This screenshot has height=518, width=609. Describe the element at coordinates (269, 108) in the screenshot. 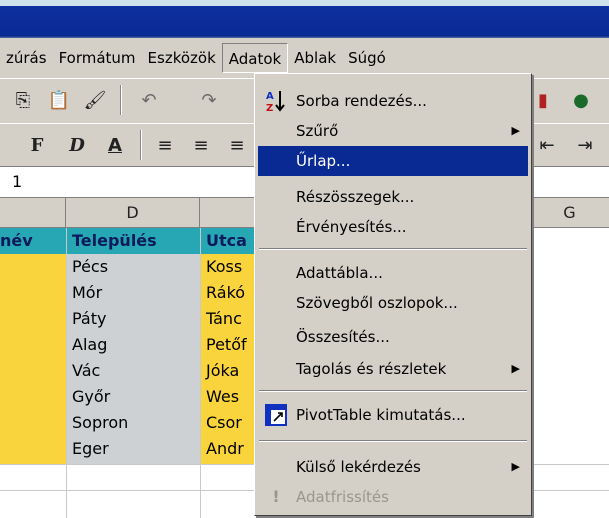

I see `svg-text: Z` at that location.